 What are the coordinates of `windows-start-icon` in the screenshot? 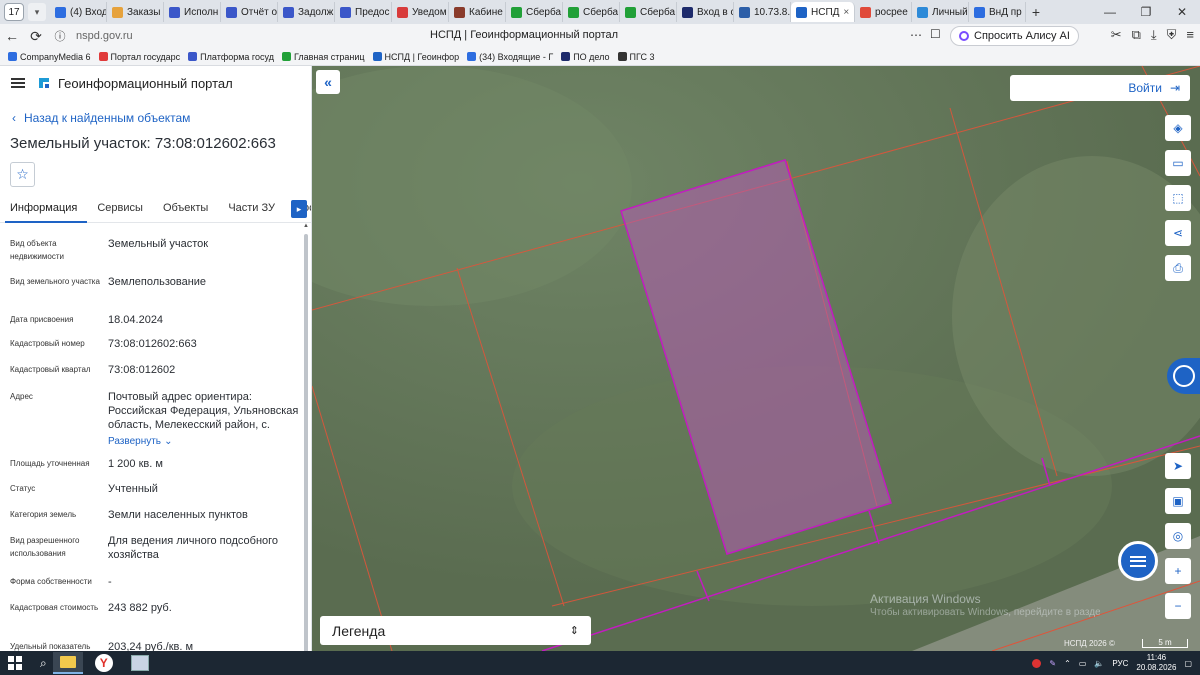 It's located at (15, 663).